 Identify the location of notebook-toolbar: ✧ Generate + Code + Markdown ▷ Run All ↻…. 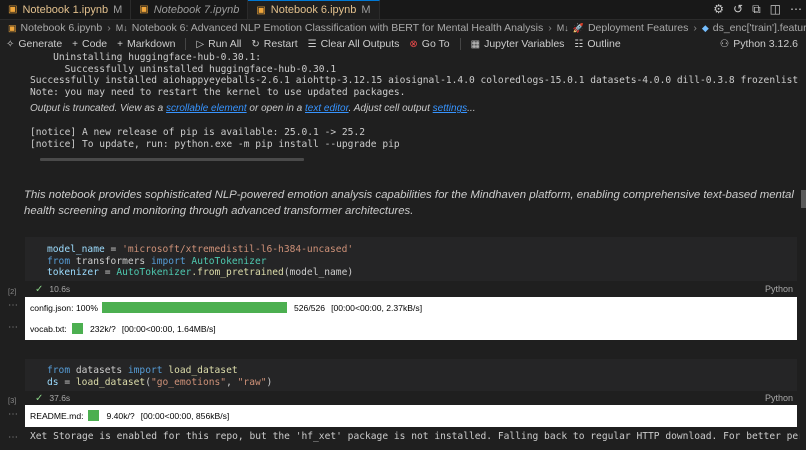
(403, 44).